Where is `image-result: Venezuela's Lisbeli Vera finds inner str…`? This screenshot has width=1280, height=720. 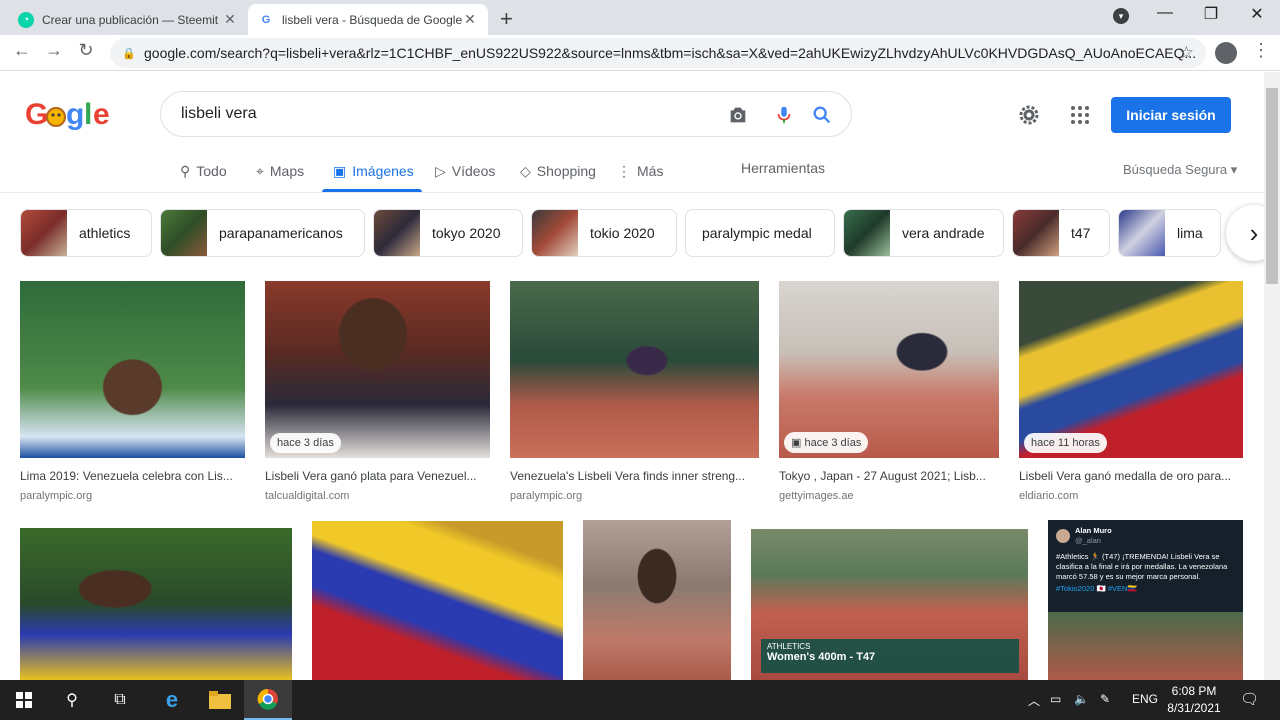
image-result: Venezuela's Lisbeli Vera finds inner str… is located at coordinates (634, 391).